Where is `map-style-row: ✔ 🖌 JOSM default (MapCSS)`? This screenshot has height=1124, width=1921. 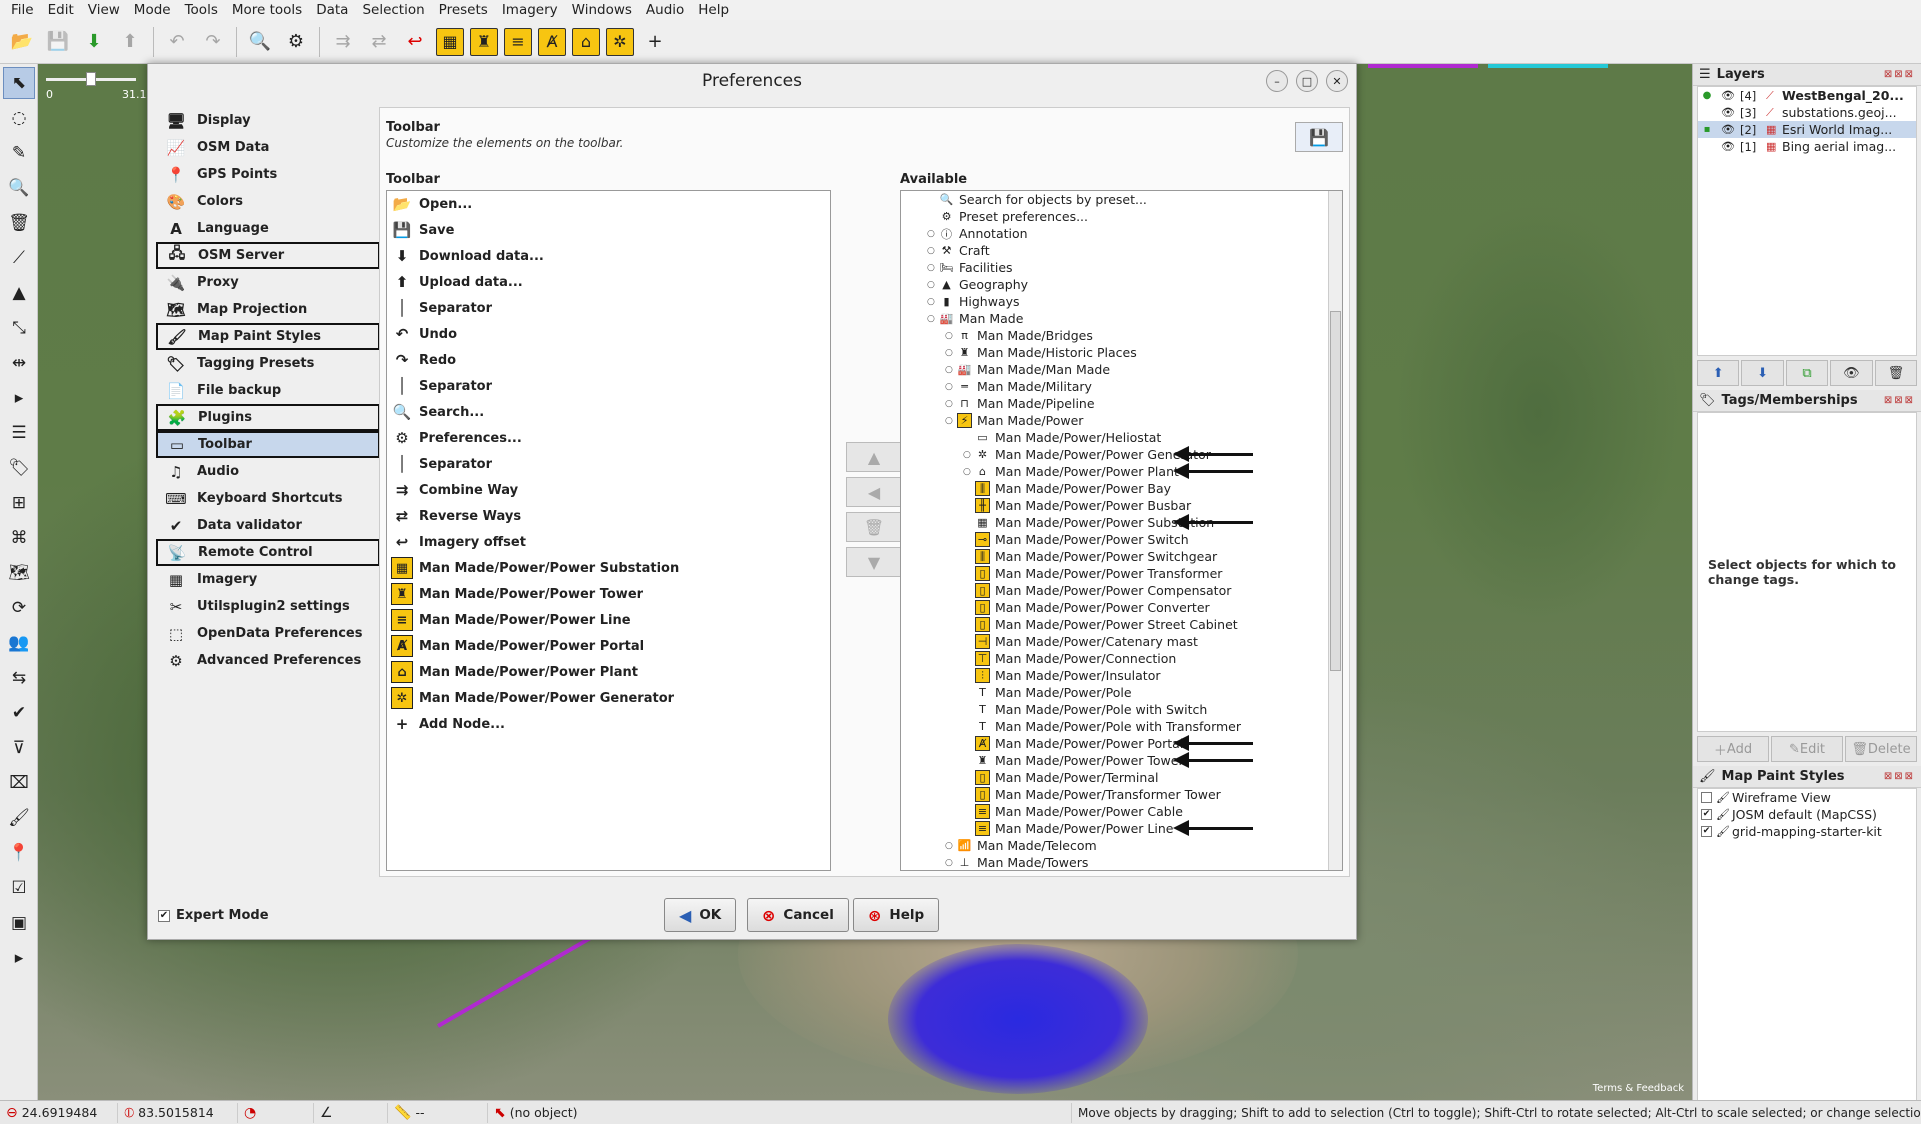
map-style-row: ✔ 🖌 JOSM default (MapCSS) is located at coordinates (1807, 814).